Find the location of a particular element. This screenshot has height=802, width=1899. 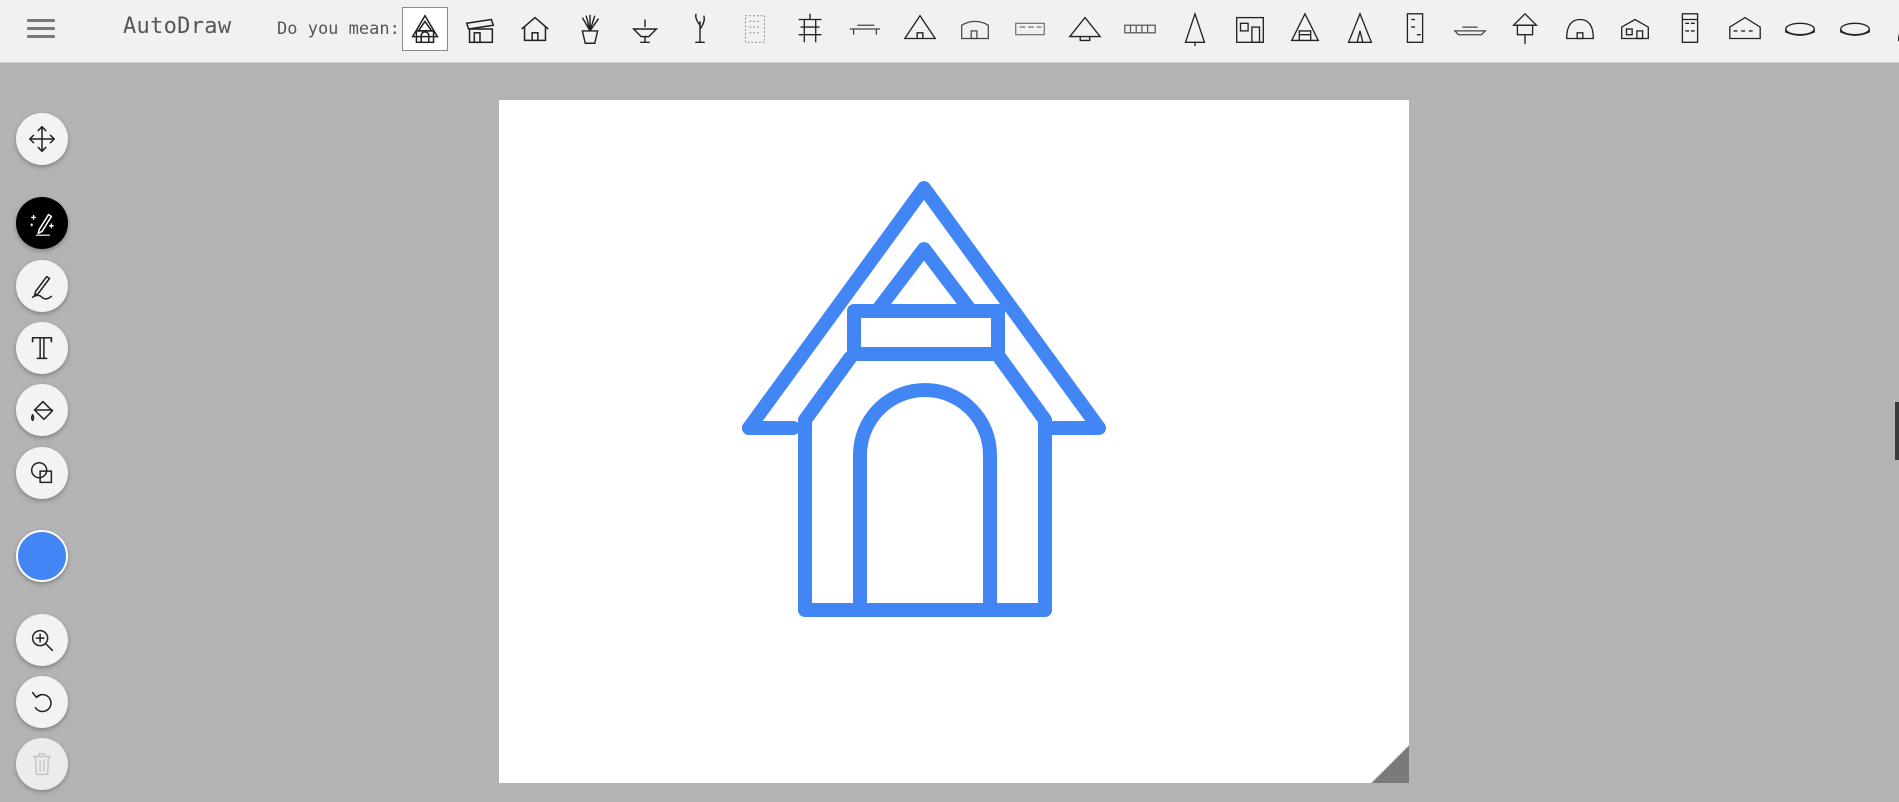

text-tool is located at coordinates (42, 348).